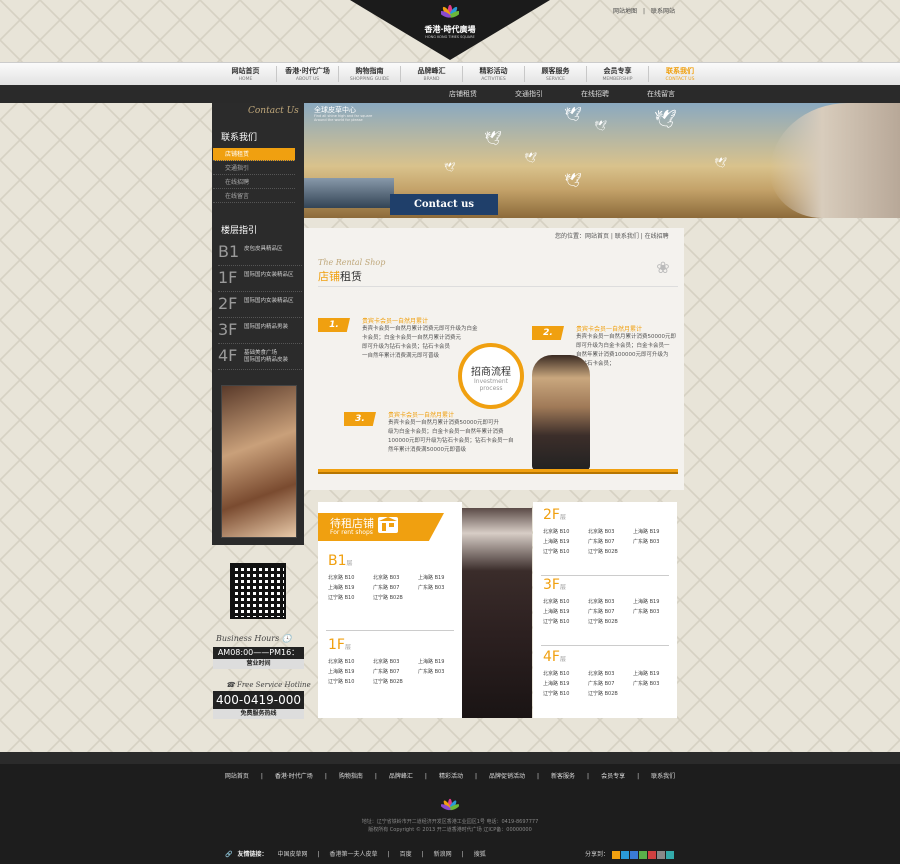 The image size is (900, 864). I want to click on footer-nav-item: 新客服务, so click(563, 776).